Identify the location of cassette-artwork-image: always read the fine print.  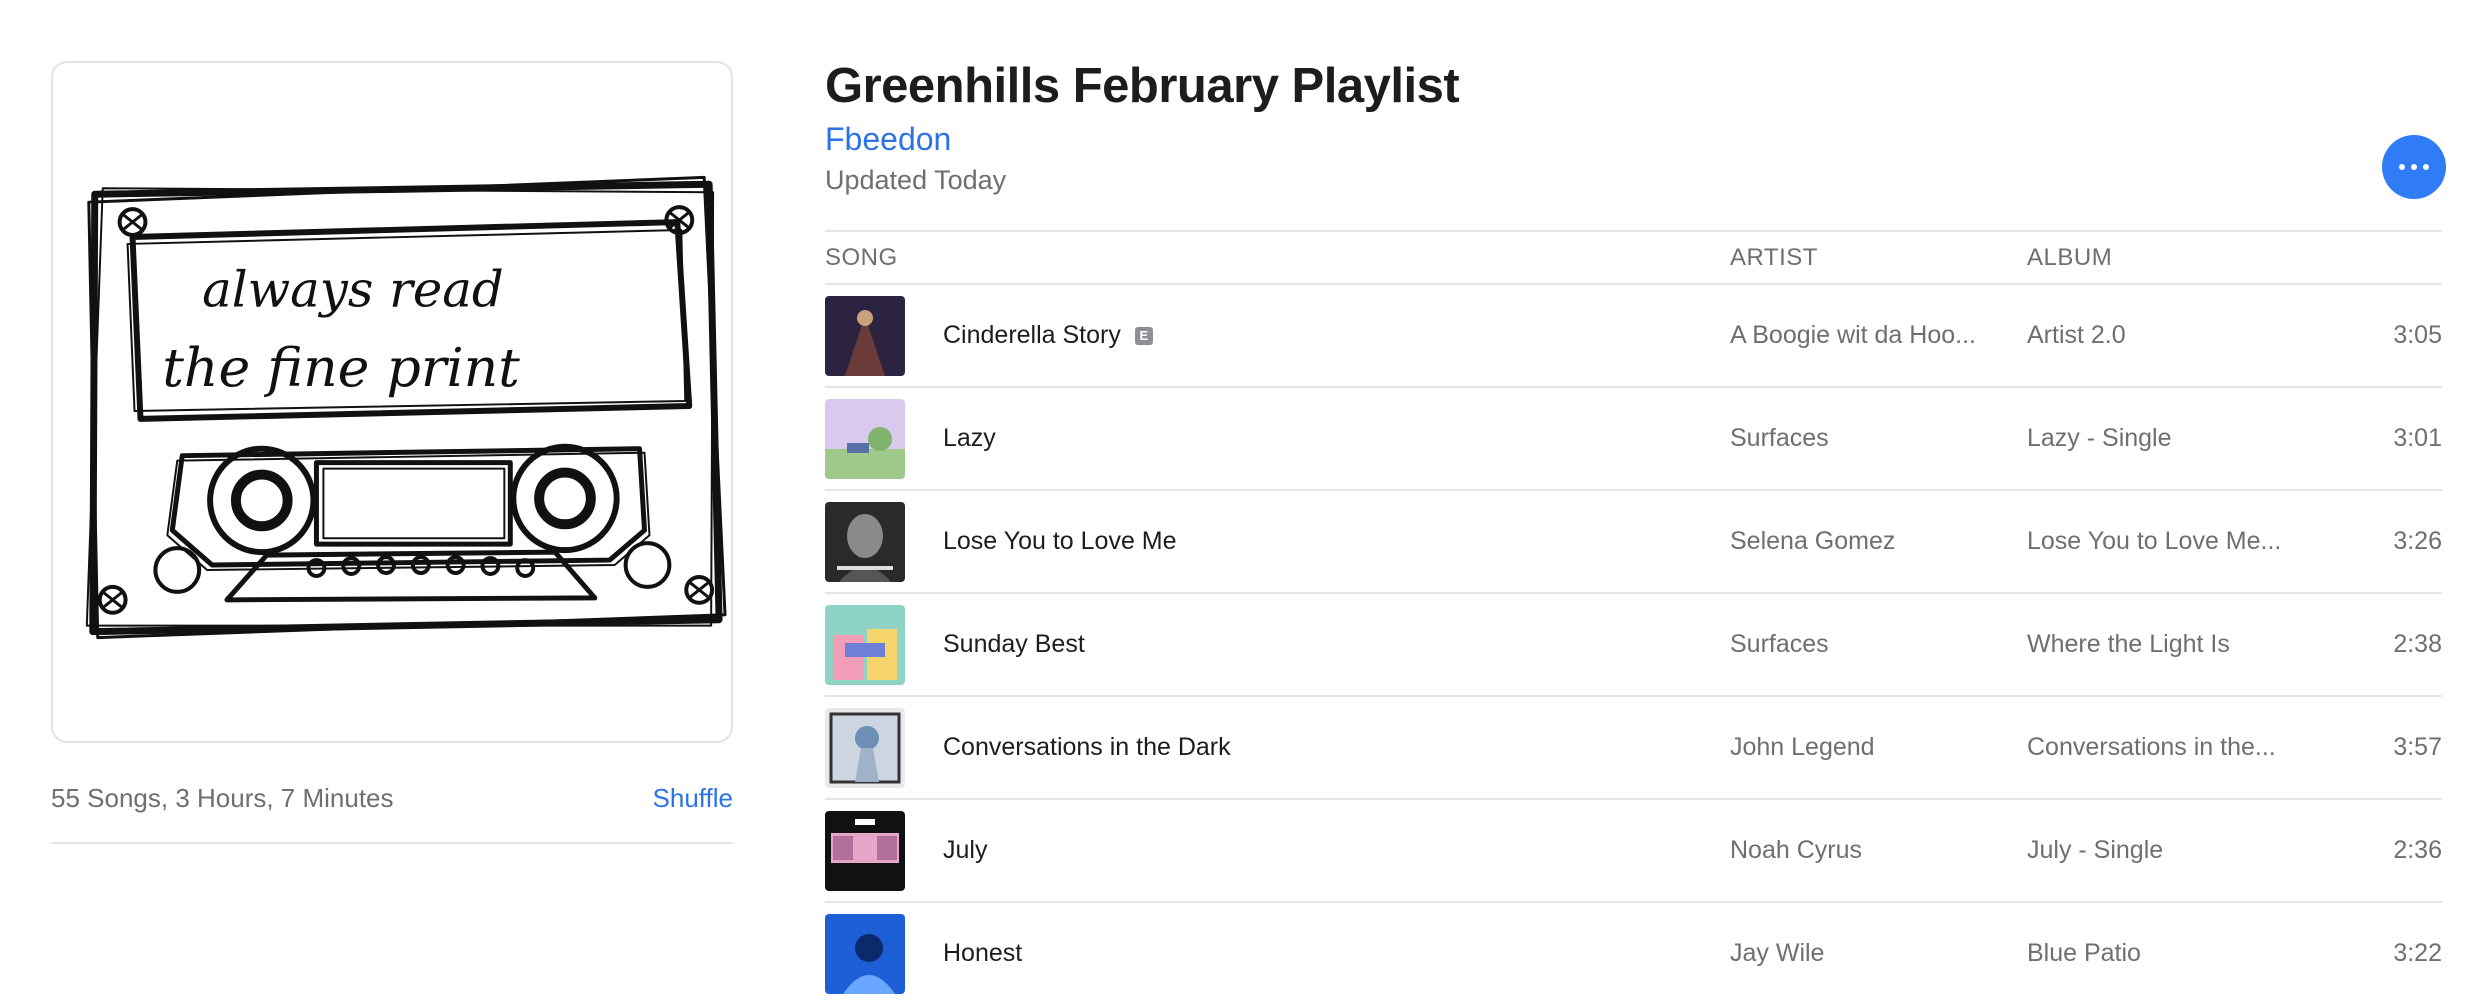
(406, 407).